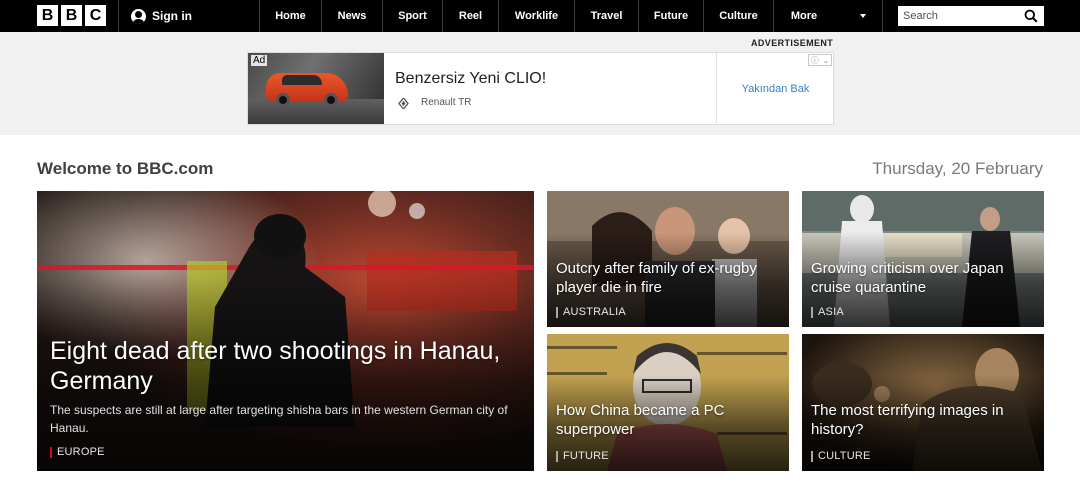  I want to click on nav-culture: Culture, so click(738, 16).